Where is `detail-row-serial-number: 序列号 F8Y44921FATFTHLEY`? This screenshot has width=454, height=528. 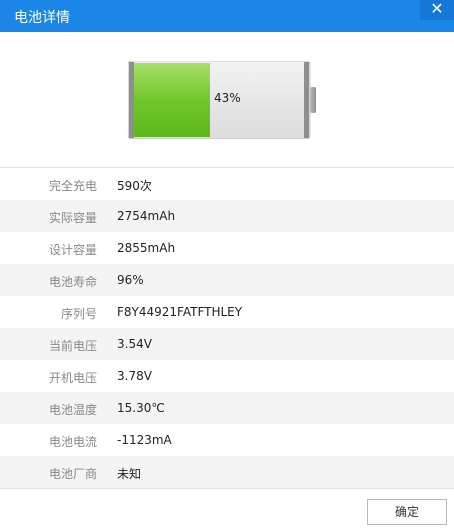 detail-row-serial-number: 序列号 F8Y44921FATFTHLEY is located at coordinates (227, 312).